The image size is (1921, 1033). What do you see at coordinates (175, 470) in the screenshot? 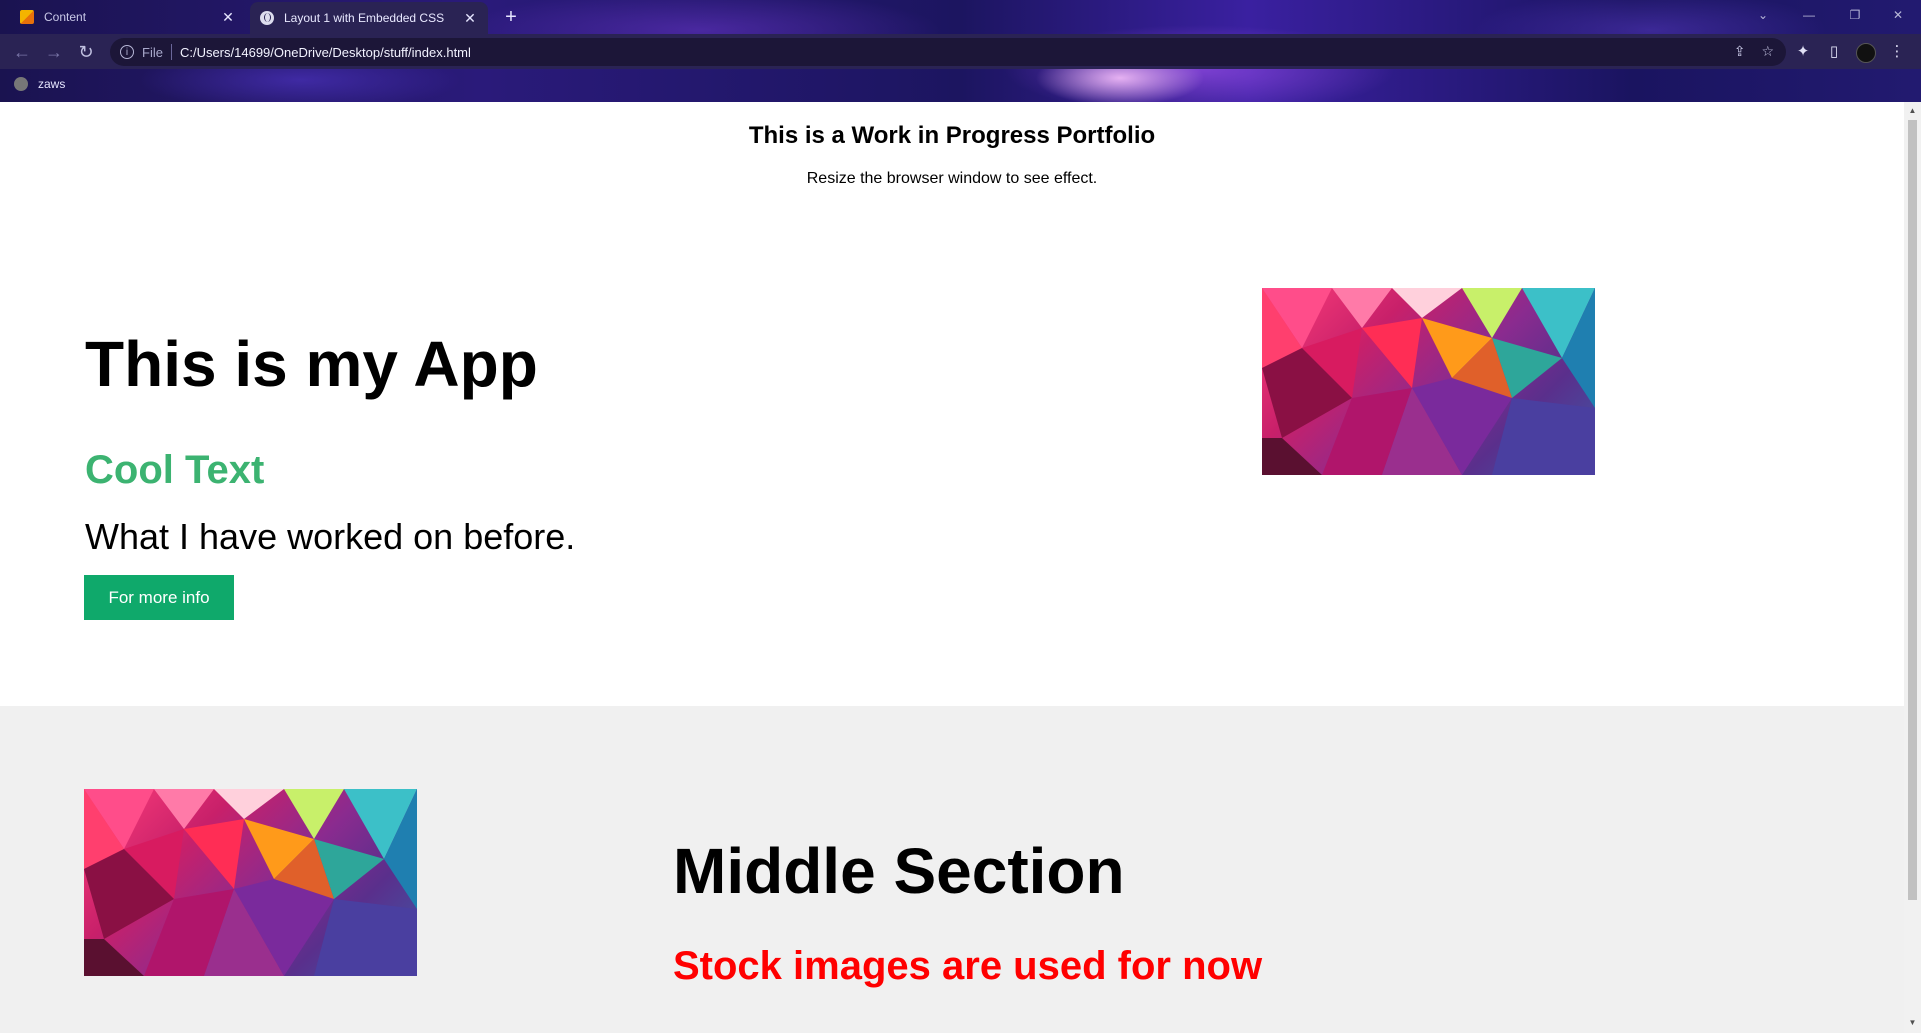
I see `hero-subheading: Cool Text` at bounding box center [175, 470].